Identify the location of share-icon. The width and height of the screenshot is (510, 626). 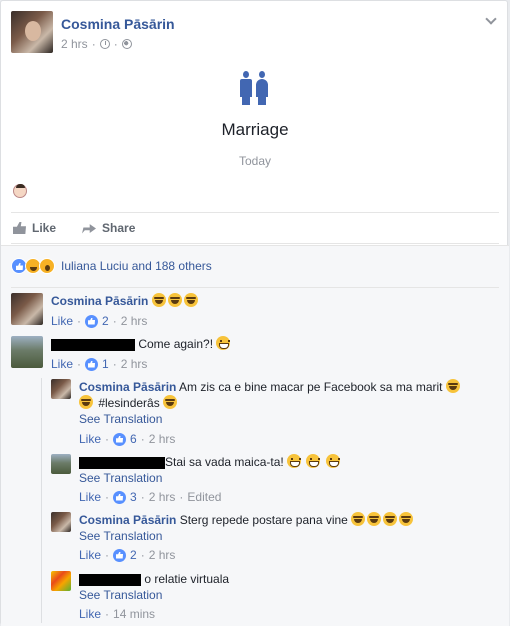
(89, 229).